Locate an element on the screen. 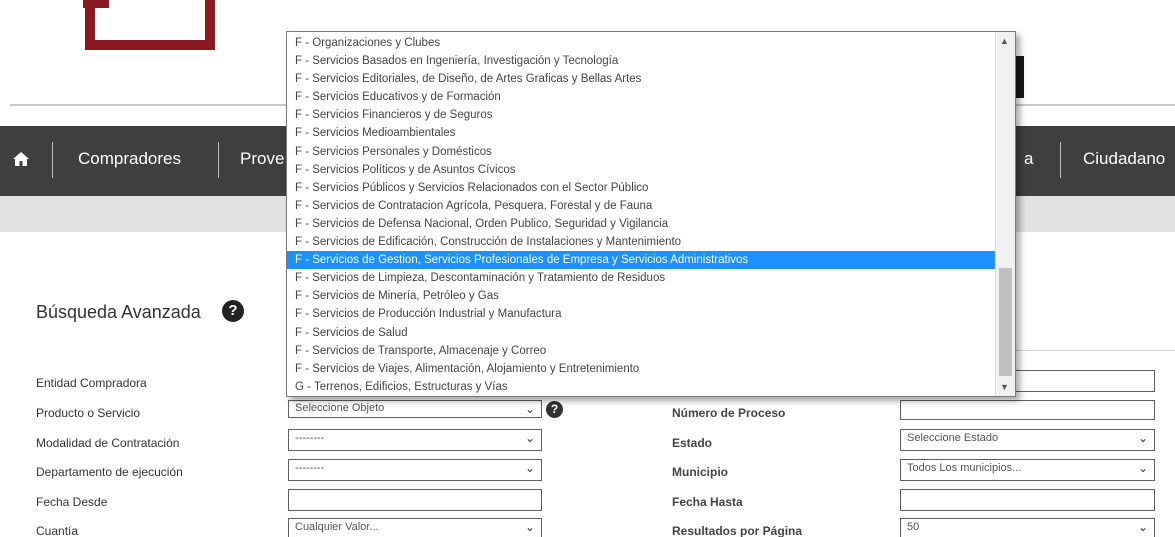  resultados-select: 50 ⌄ is located at coordinates (1027, 527).